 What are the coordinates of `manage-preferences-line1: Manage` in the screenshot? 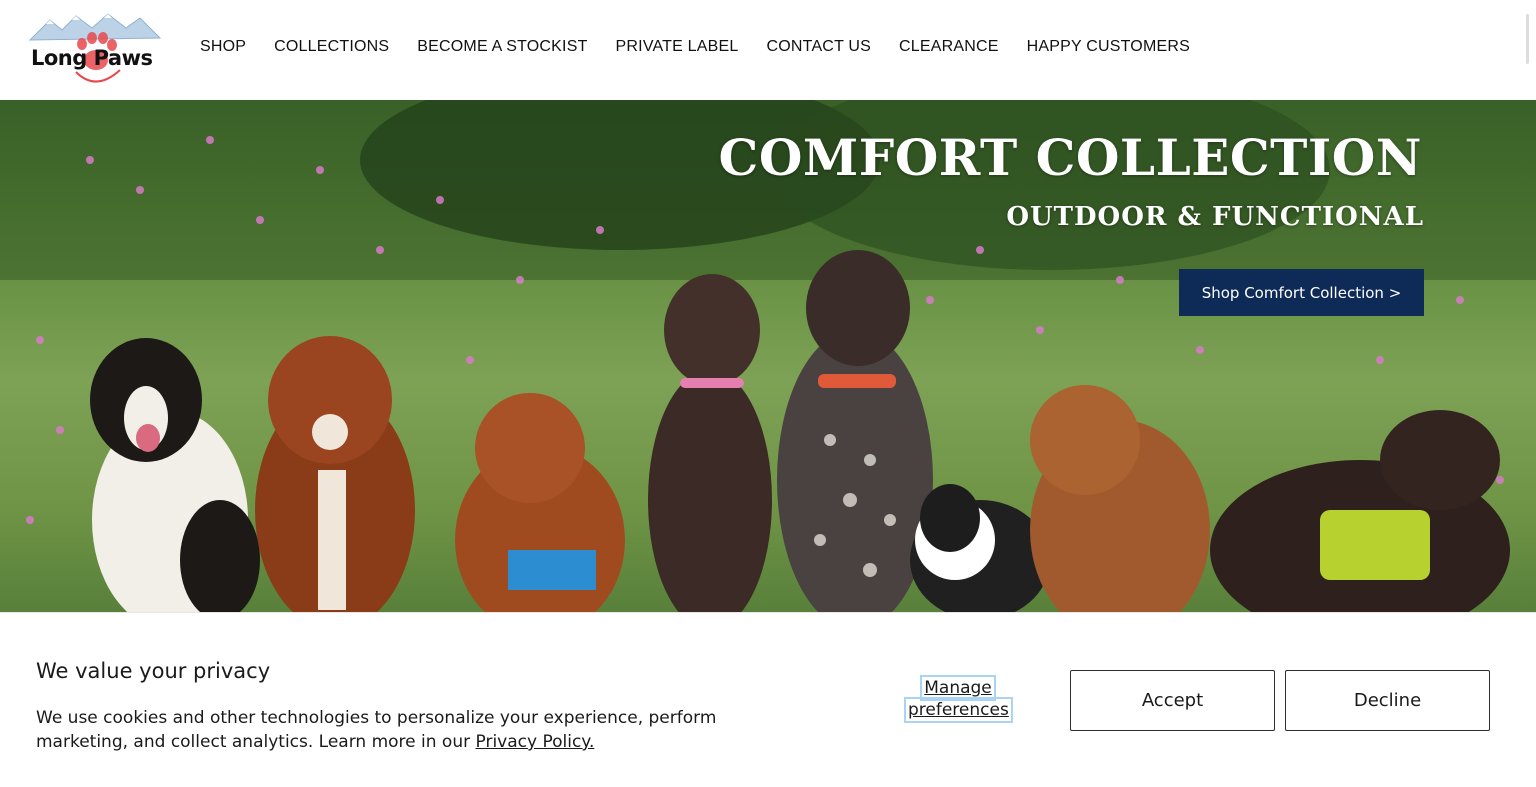 It's located at (958, 688).